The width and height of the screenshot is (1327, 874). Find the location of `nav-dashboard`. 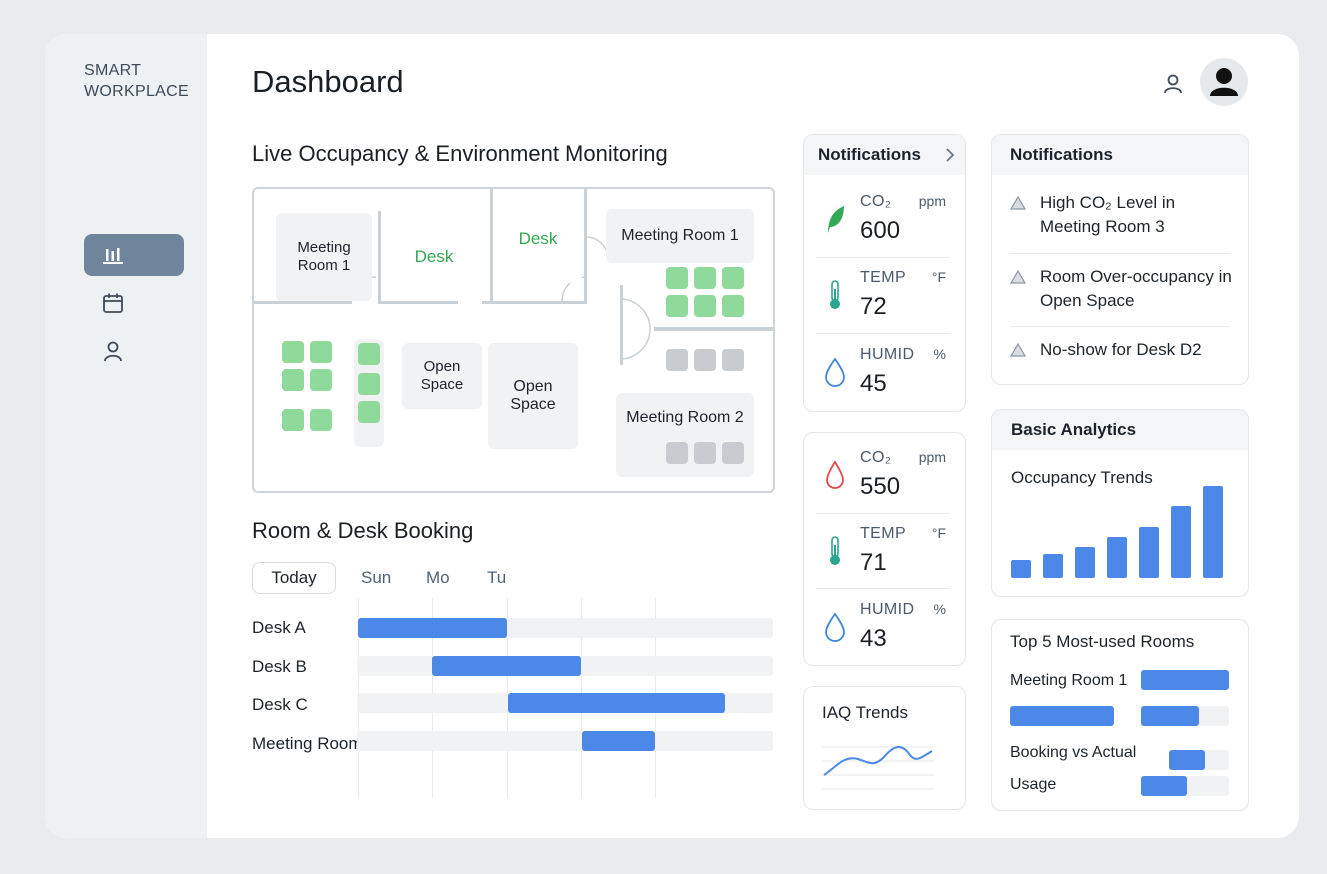

nav-dashboard is located at coordinates (134, 255).